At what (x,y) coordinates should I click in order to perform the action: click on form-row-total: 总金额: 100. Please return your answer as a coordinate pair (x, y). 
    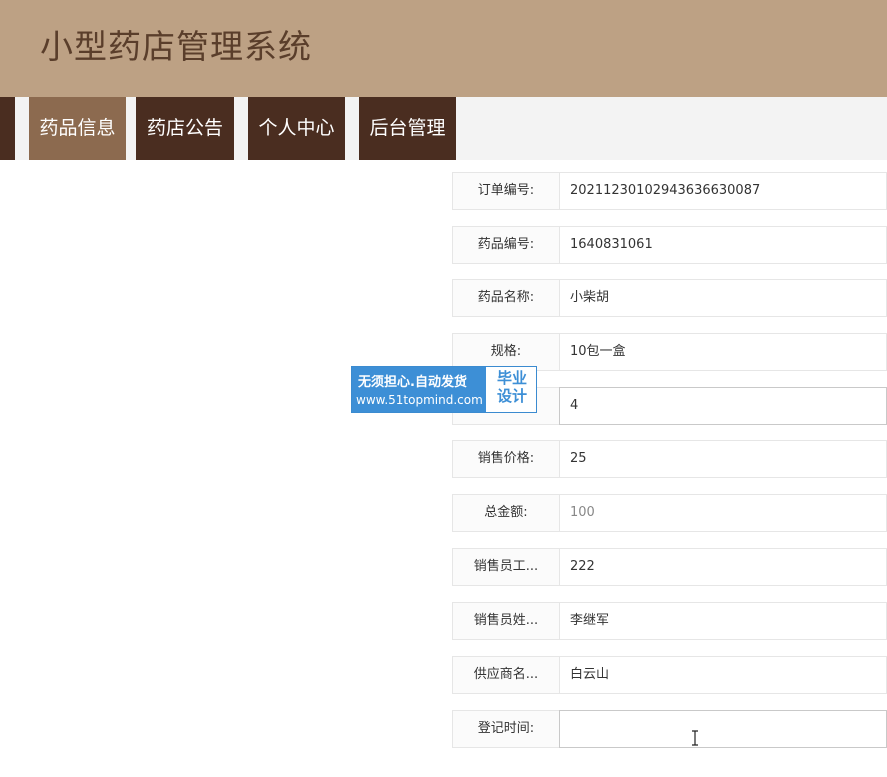
    Looking at the image, I should click on (669, 513).